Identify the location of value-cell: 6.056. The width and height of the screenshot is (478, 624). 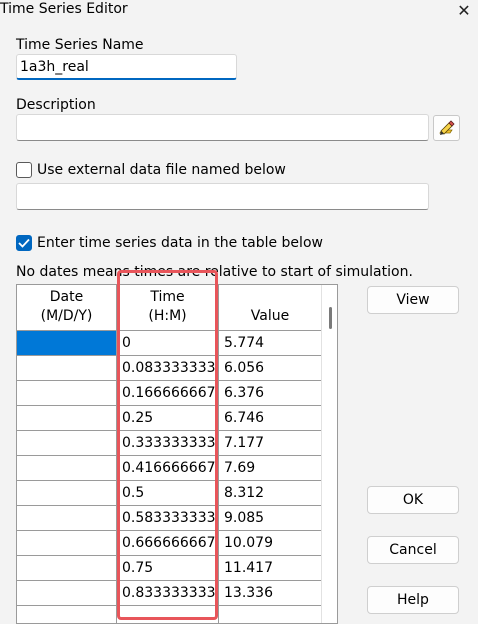
(270, 368).